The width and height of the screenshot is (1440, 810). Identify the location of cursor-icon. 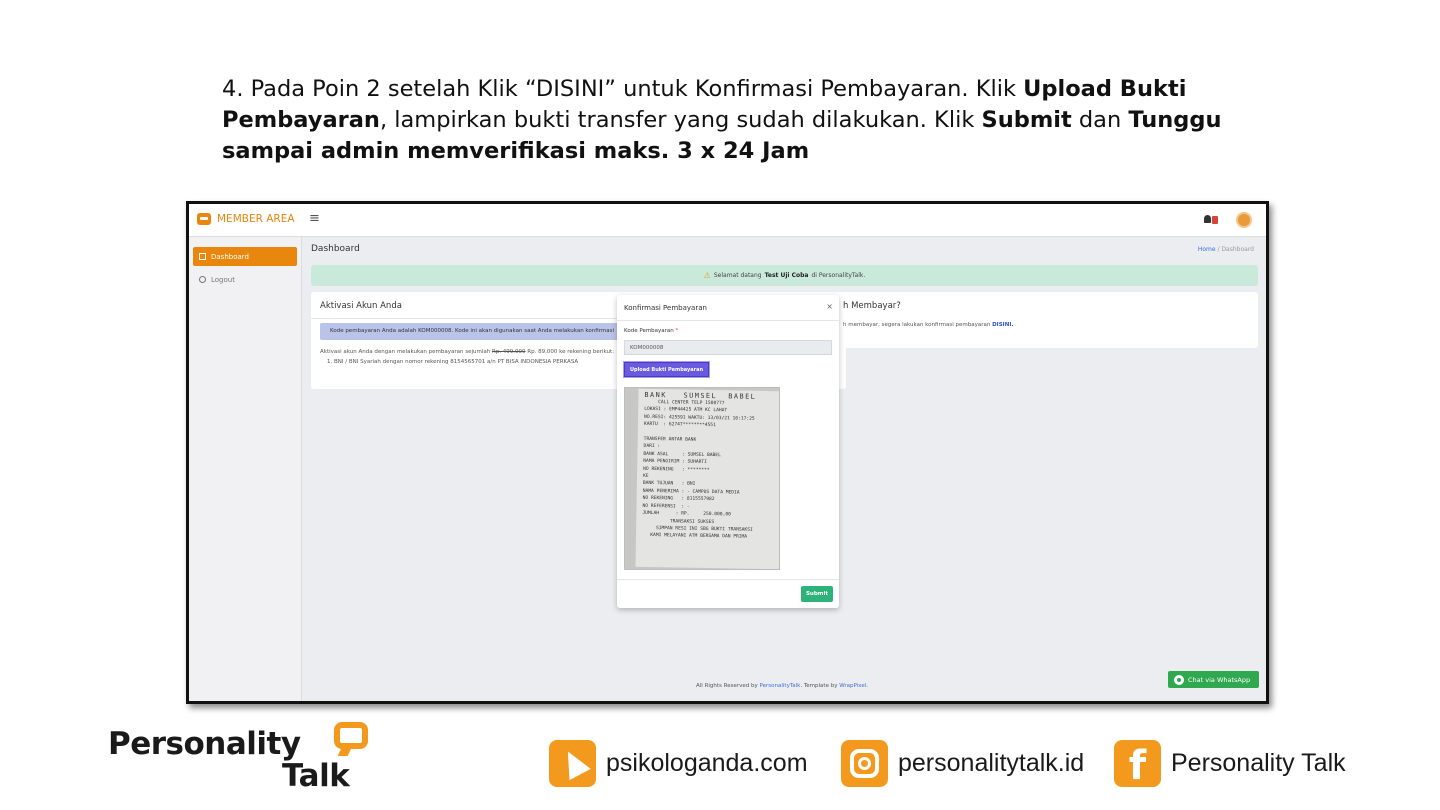
(572, 763).